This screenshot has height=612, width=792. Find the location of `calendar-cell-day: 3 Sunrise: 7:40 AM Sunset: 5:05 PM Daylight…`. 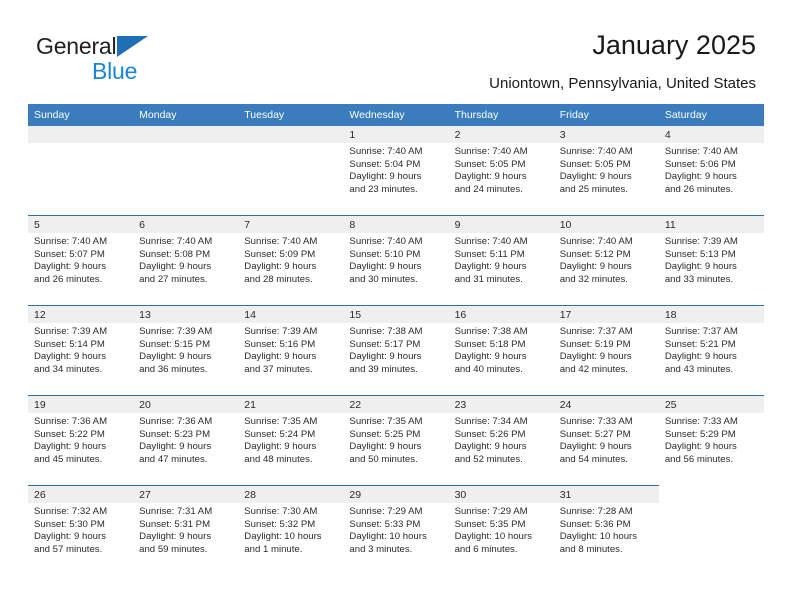

calendar-cell-day: 3 Sunrise: 7:40 AM Sunset: 5:05 PM Daylight… is located at coordinates (606, 171).